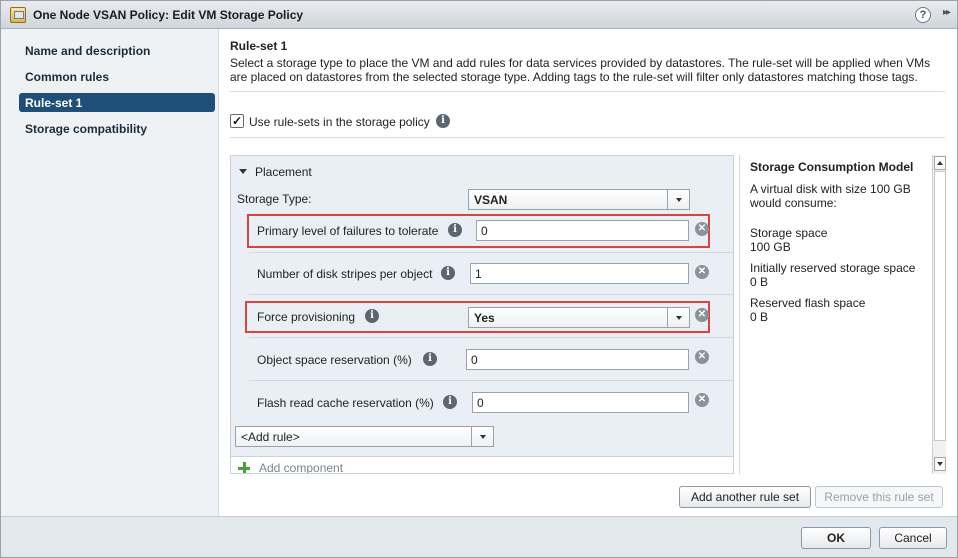 The width and height of the screenshot is (958, 558). I want to click on add-another-rule-set-button: Add another rule set, so click(745, 497).